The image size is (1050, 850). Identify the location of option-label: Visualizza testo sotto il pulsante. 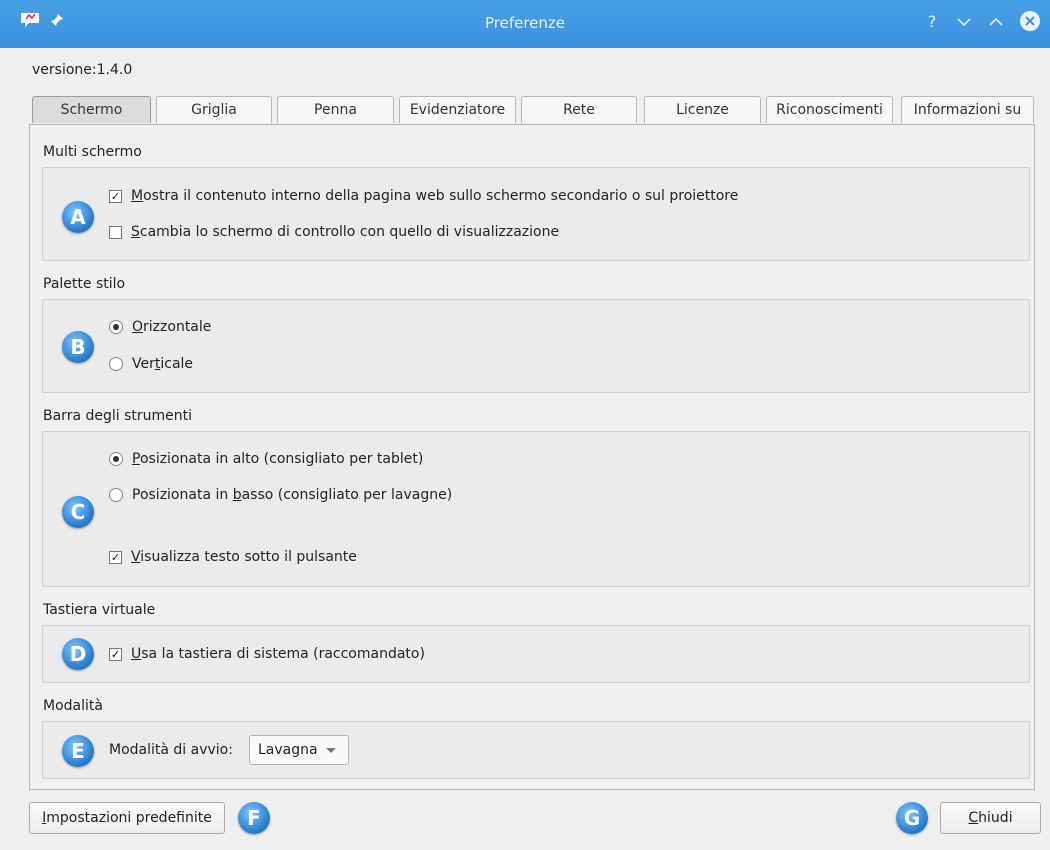
(244, 557).